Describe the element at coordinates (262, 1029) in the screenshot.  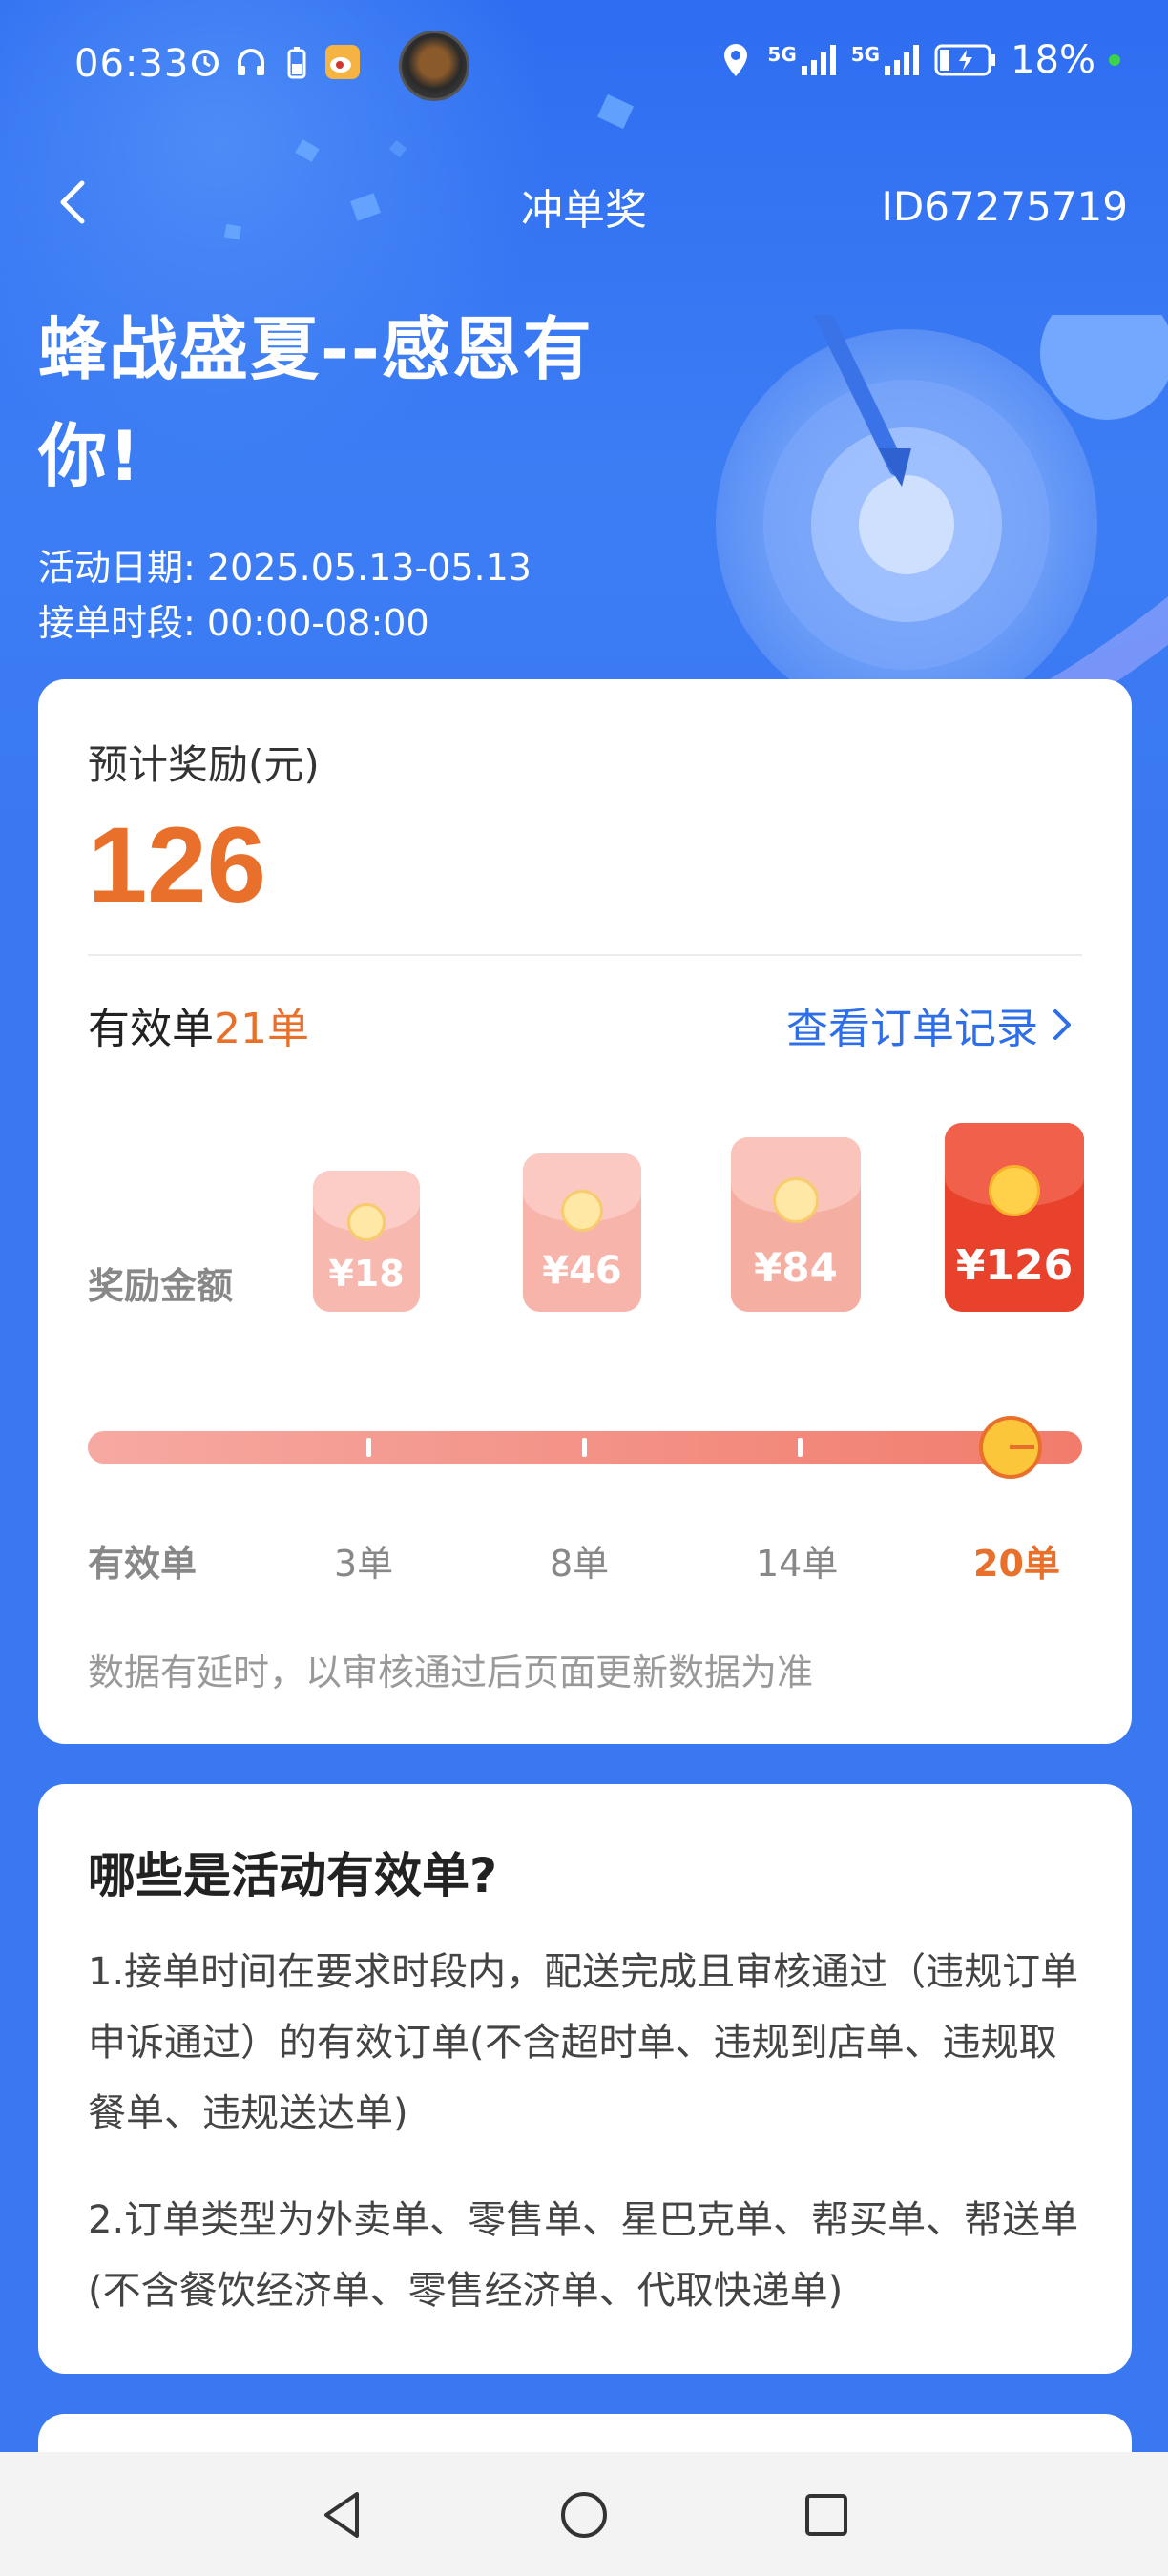
I see `valid-order-count: 21单` at that location.